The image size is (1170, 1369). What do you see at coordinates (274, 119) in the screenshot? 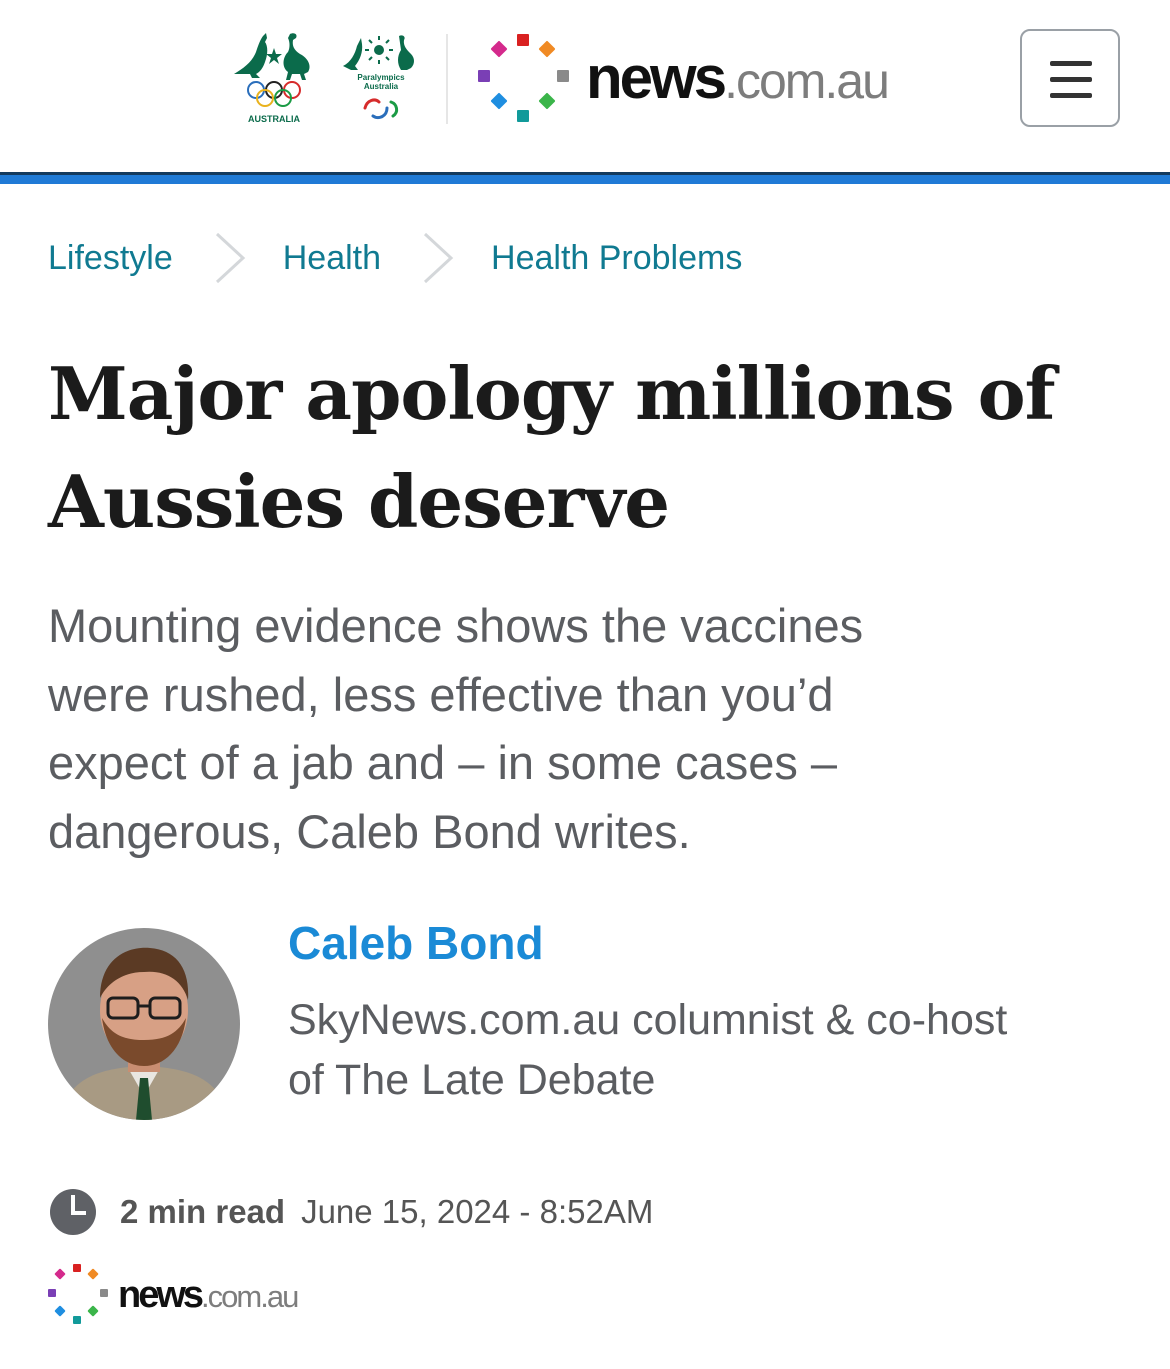
I see `aoc-caption: AUSTRALIA` at bounding box center [274, 119].